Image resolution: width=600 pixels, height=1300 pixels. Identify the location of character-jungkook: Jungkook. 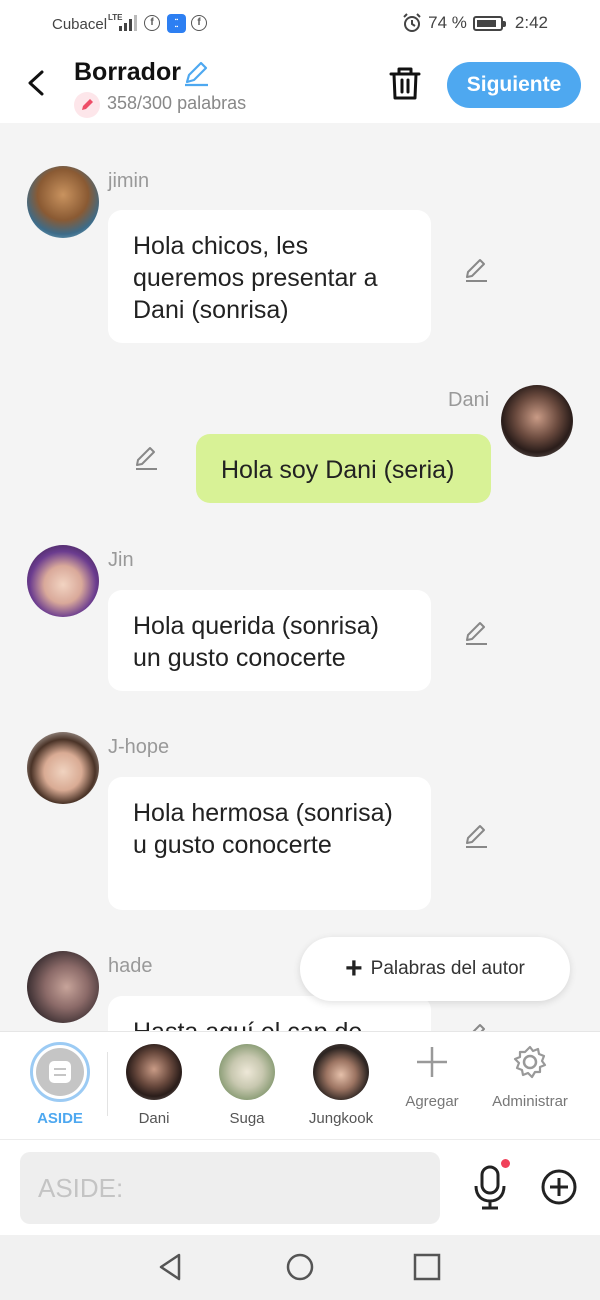
(341, 1085).